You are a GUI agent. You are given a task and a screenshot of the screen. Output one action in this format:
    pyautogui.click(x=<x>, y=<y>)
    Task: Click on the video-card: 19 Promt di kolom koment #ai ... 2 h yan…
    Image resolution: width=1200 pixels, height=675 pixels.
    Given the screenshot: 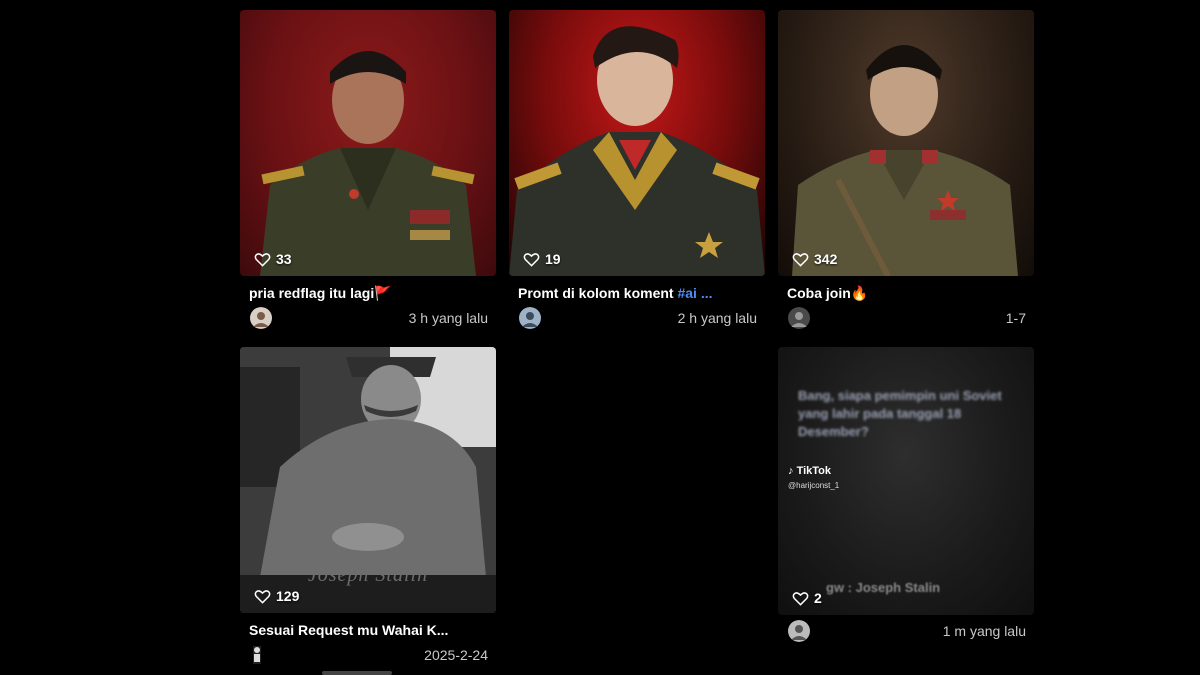 What is the action you would take?
    pyautogui.click(x=637, y=169)
    